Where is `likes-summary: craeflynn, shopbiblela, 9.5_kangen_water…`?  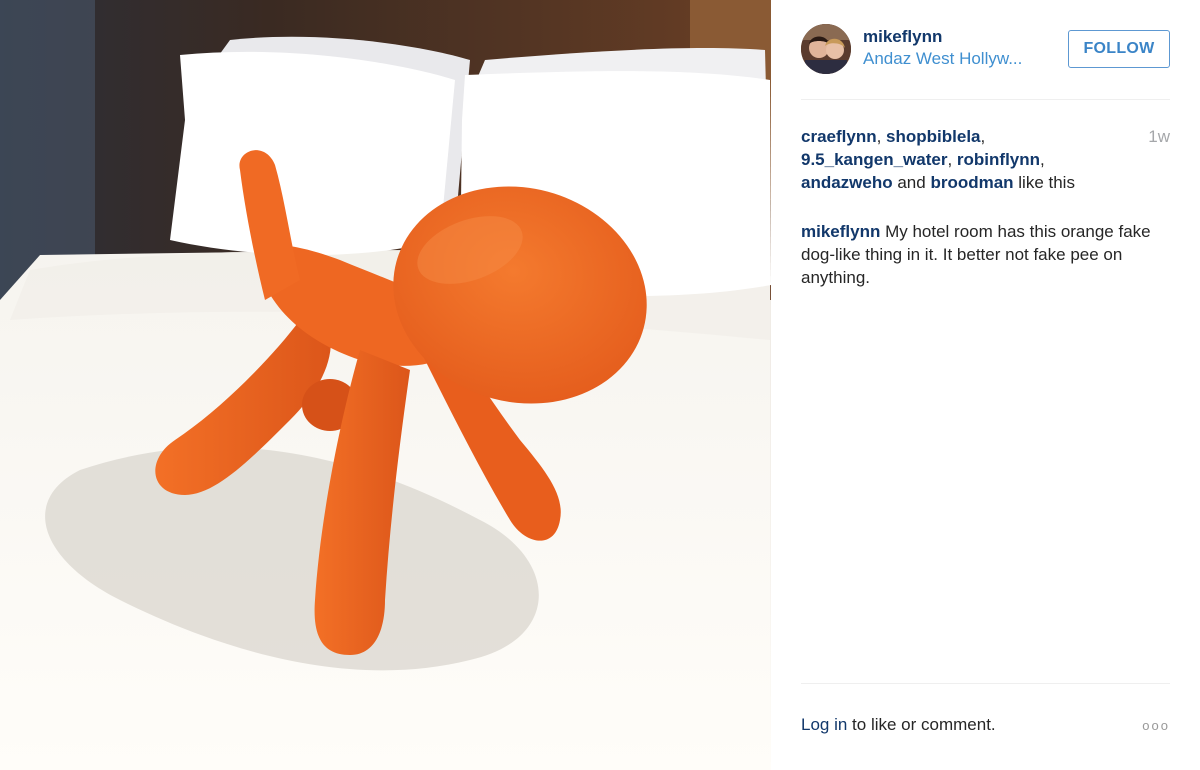 likes-summary: craeflynn, shopbiblela, 9.5_kangen_water… is located at coordinates (966, 159).